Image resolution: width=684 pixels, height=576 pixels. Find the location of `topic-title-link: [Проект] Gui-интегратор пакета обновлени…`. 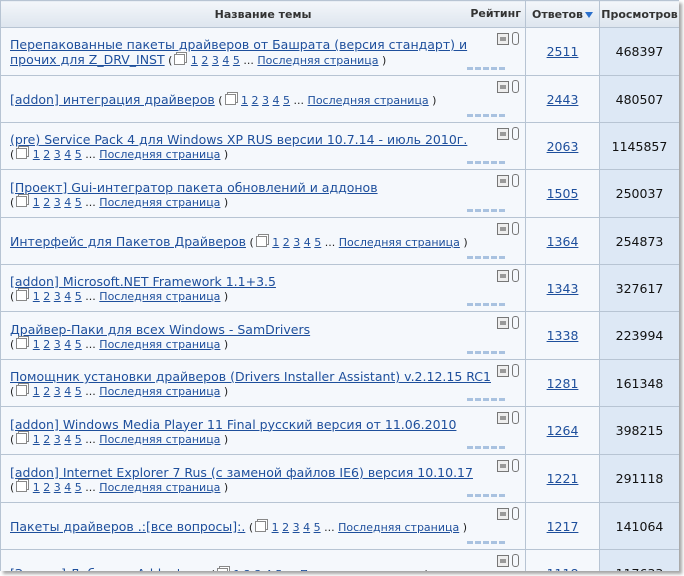

topic-title-link: [Проект] Gui-интегратор пакета обновлени… is located at coordinates (194, 187).